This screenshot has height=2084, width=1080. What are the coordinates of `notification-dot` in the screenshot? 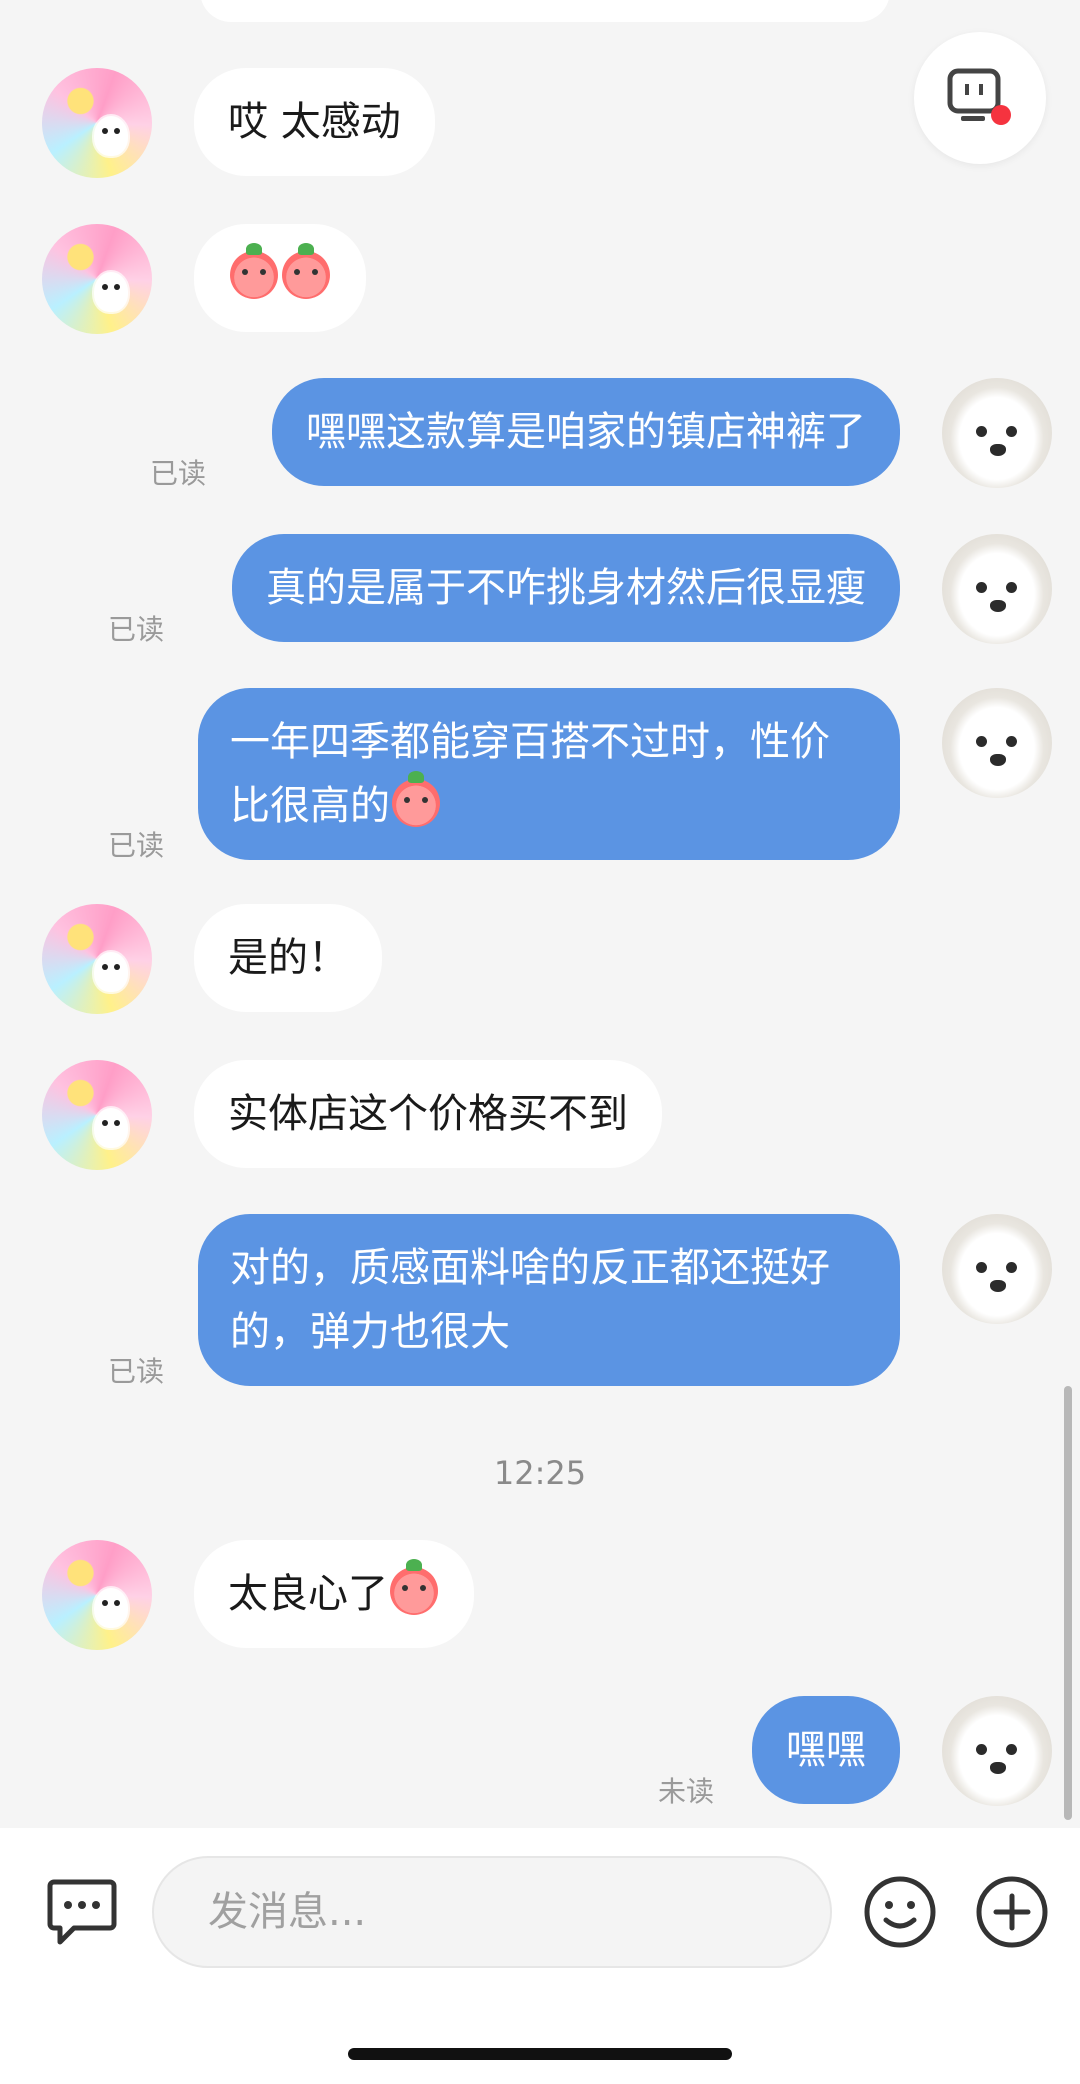 It's located at (1001, 115).